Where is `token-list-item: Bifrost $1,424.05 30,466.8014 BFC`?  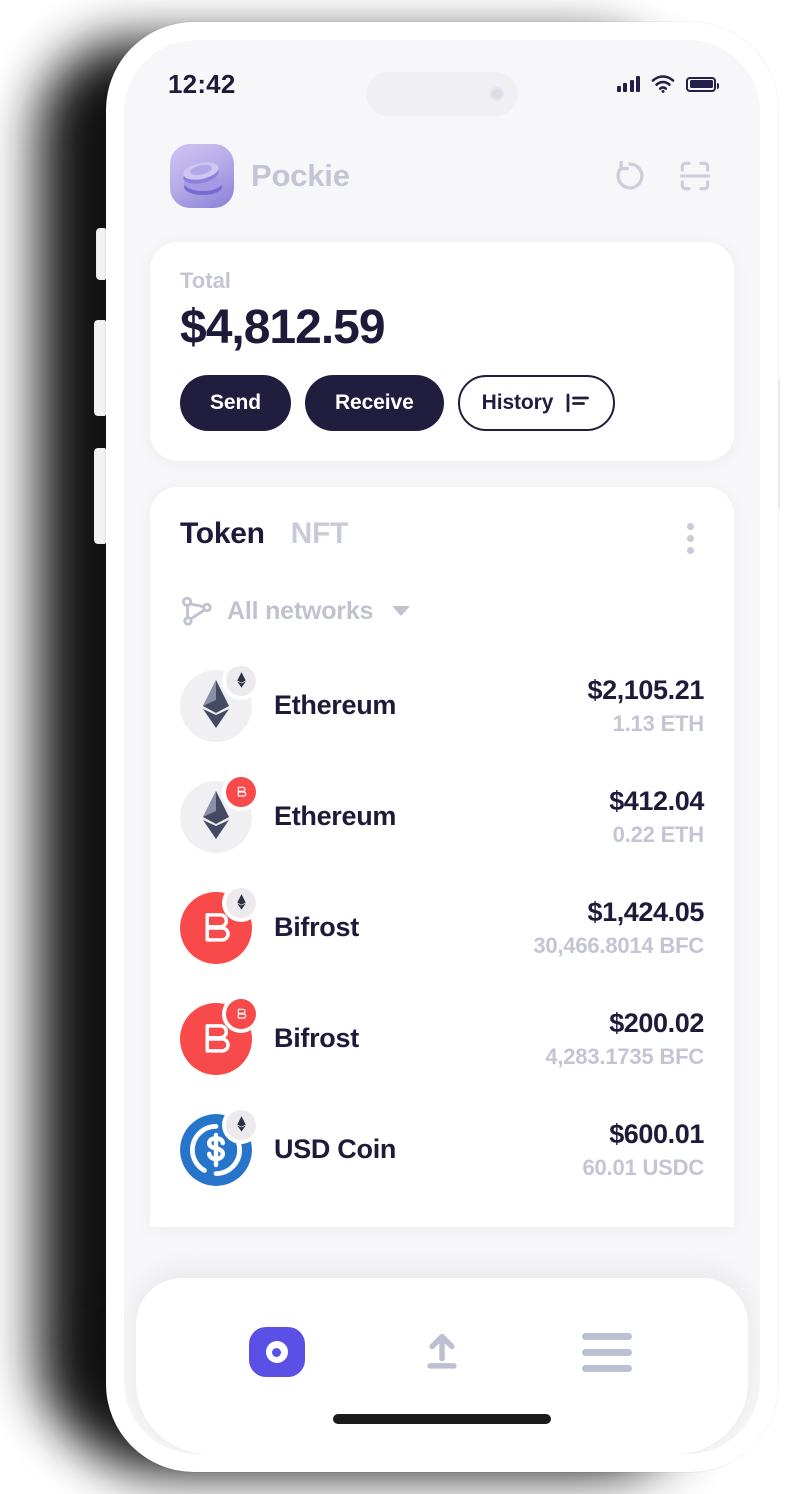 token-list-item: Bifrost $1,424.05 30,466.8014 BFC is located at coordinates (442, 927).